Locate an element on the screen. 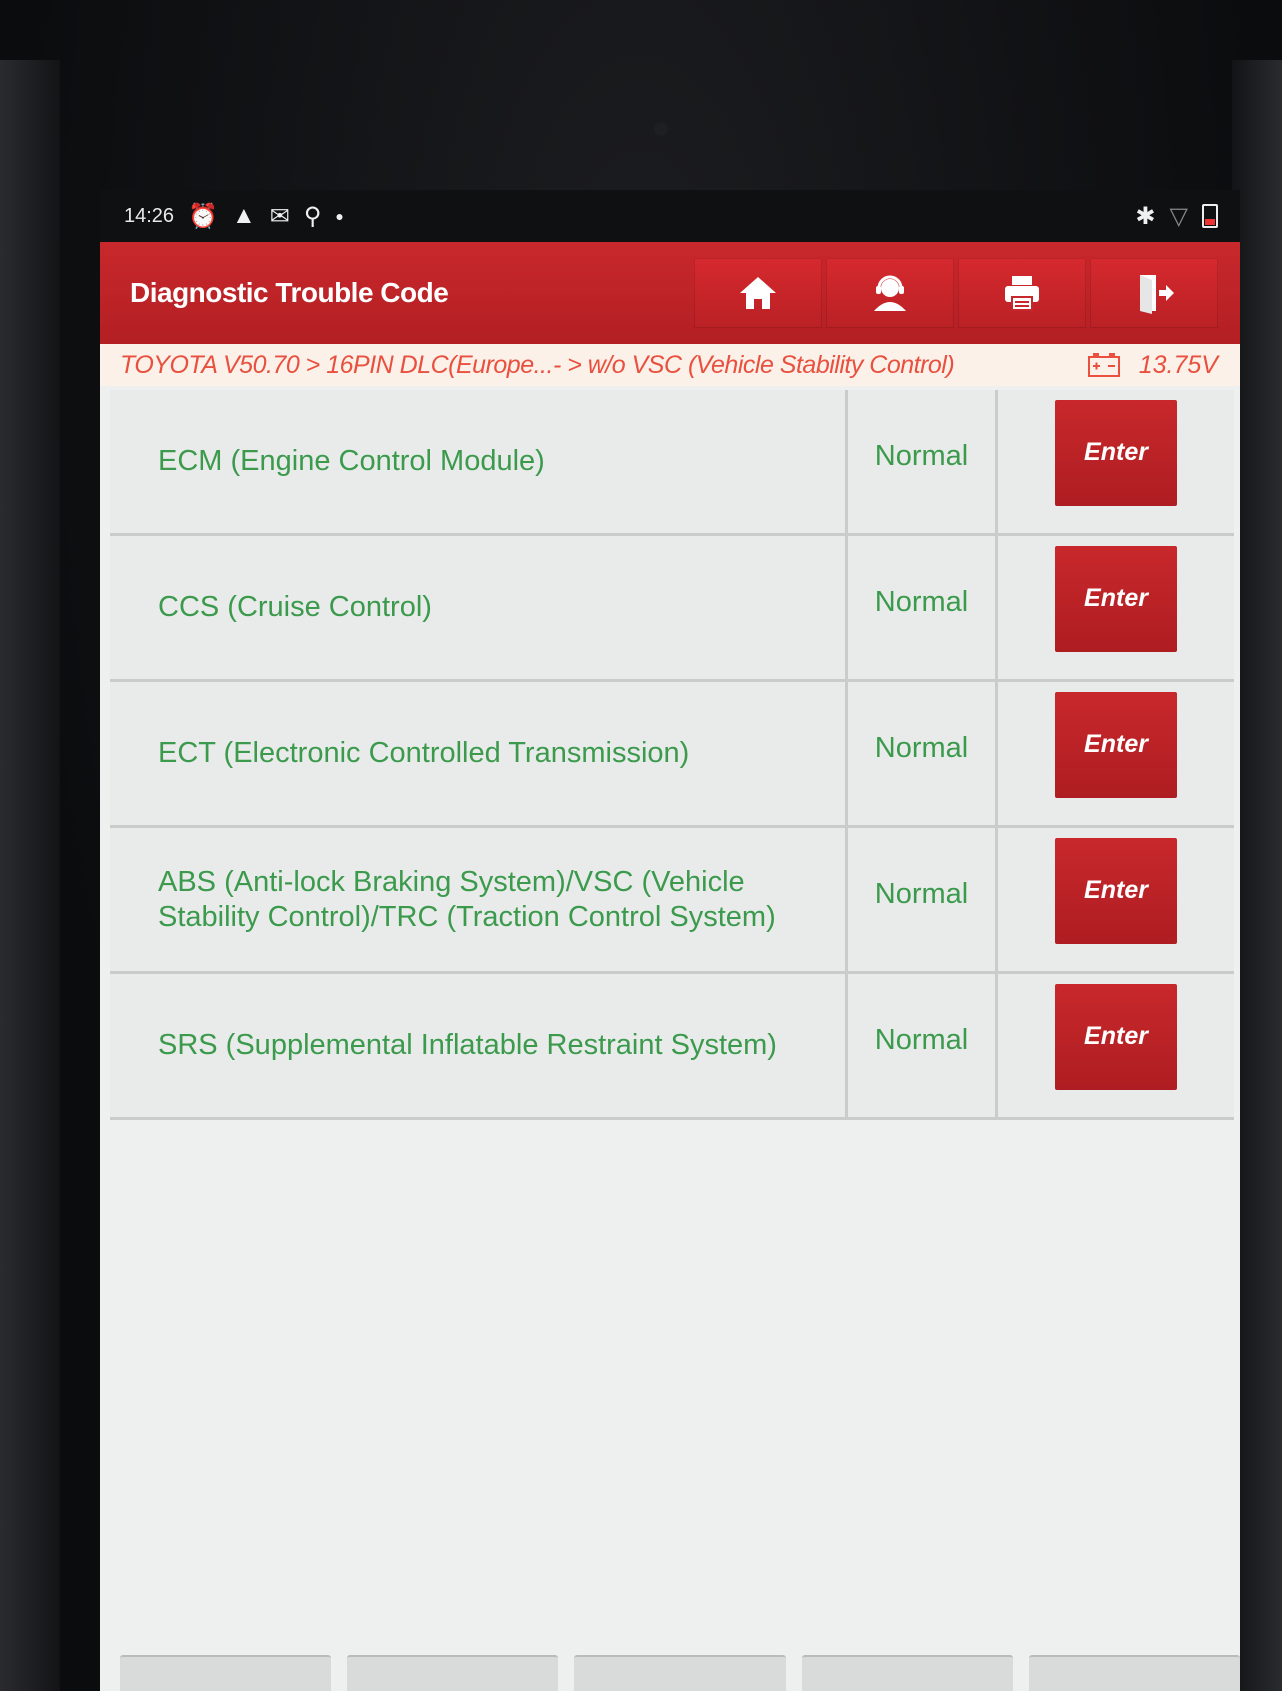 This screenshot has width=1282, height=1691. status-bar: 14:26 ⏰ ▲ ✉ ⚲ ● ✱ ▽ is located at coordinates (670, 216).